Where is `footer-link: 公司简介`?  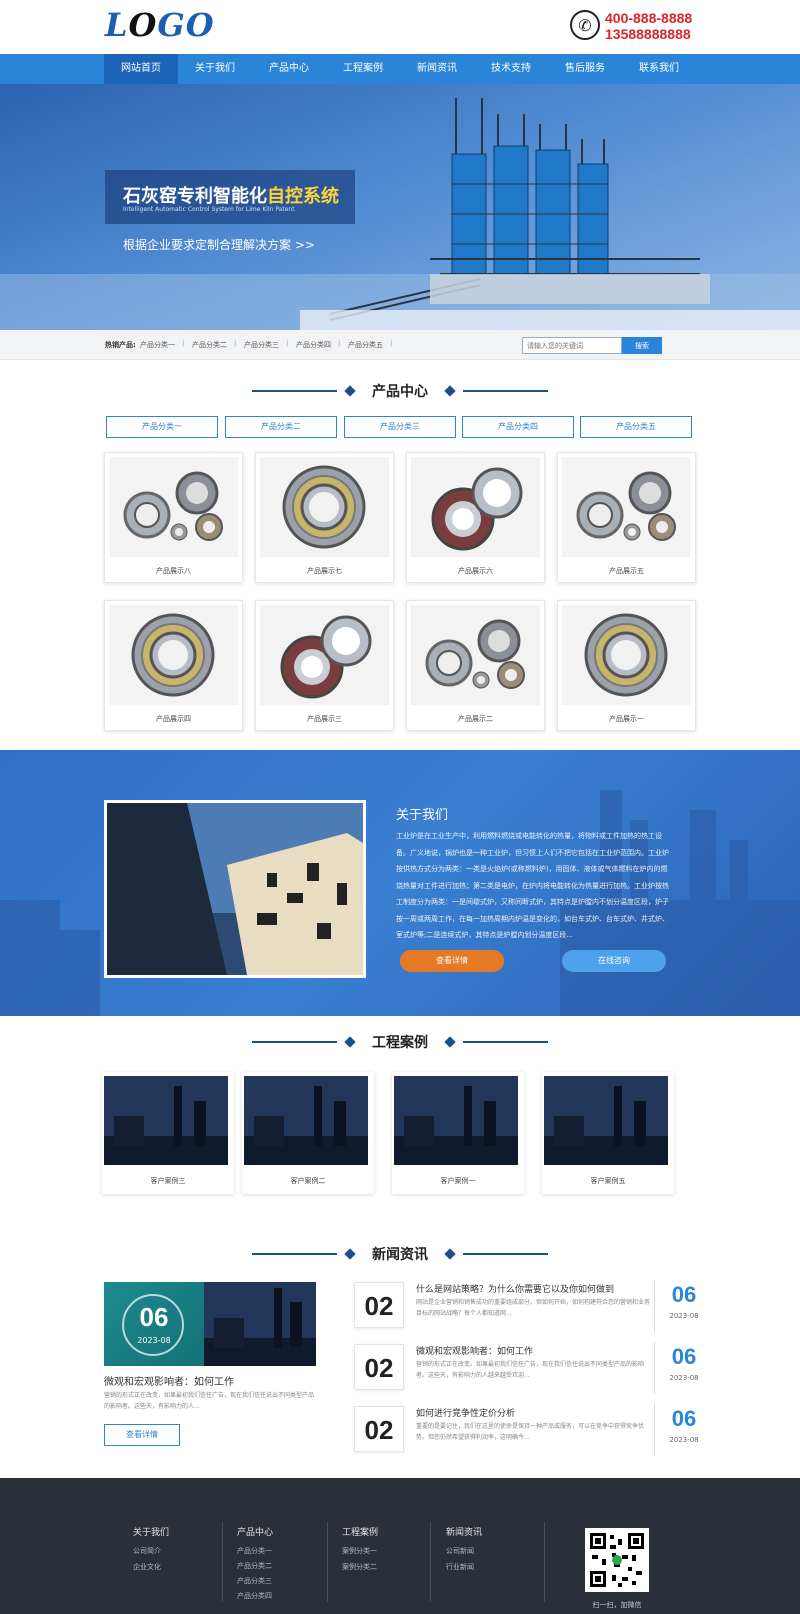
footer-link: 公司简介 is located at coordinates (147, 1551).